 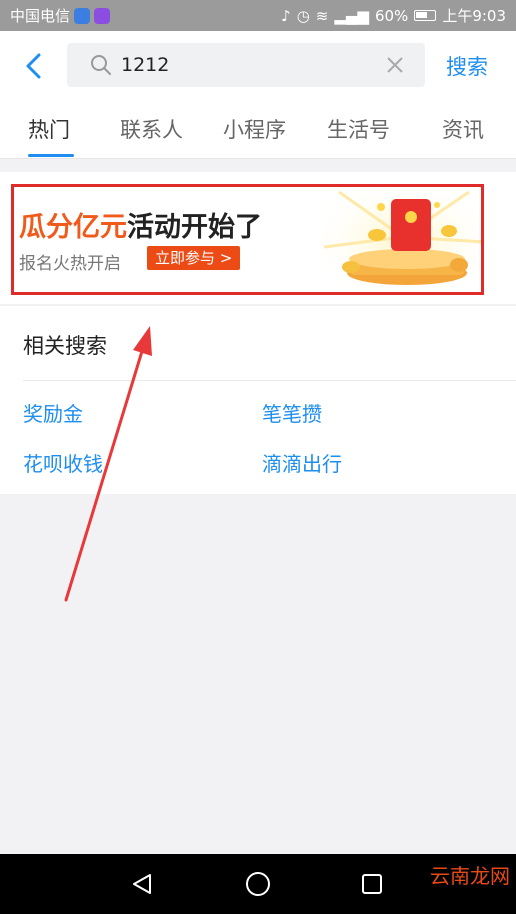 What do you see at coordinates (258, 15) in the screenshot?
I see `status-bar: 中国电信 ♪ ◷ ≋ ▂▄▆ 60% 上午9:03` at bounding box center [258, 15].